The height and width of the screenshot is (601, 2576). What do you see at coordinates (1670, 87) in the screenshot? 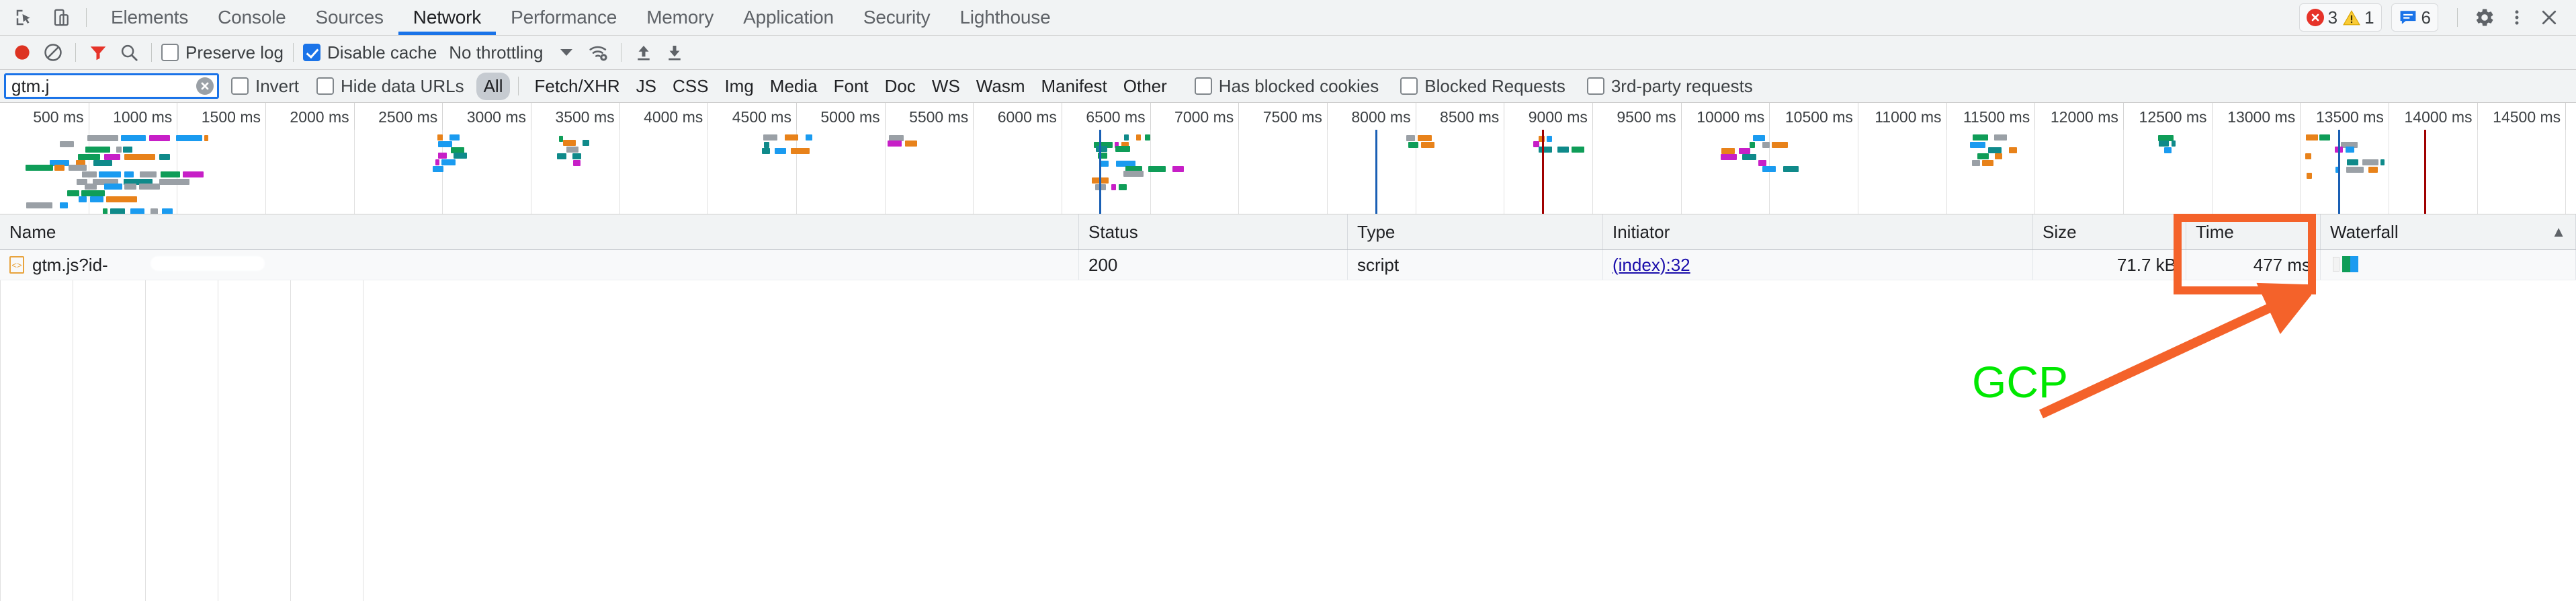
I see `third-party-requests-checkbox: 3rd-party requests` at bounding box center [1670, 87].